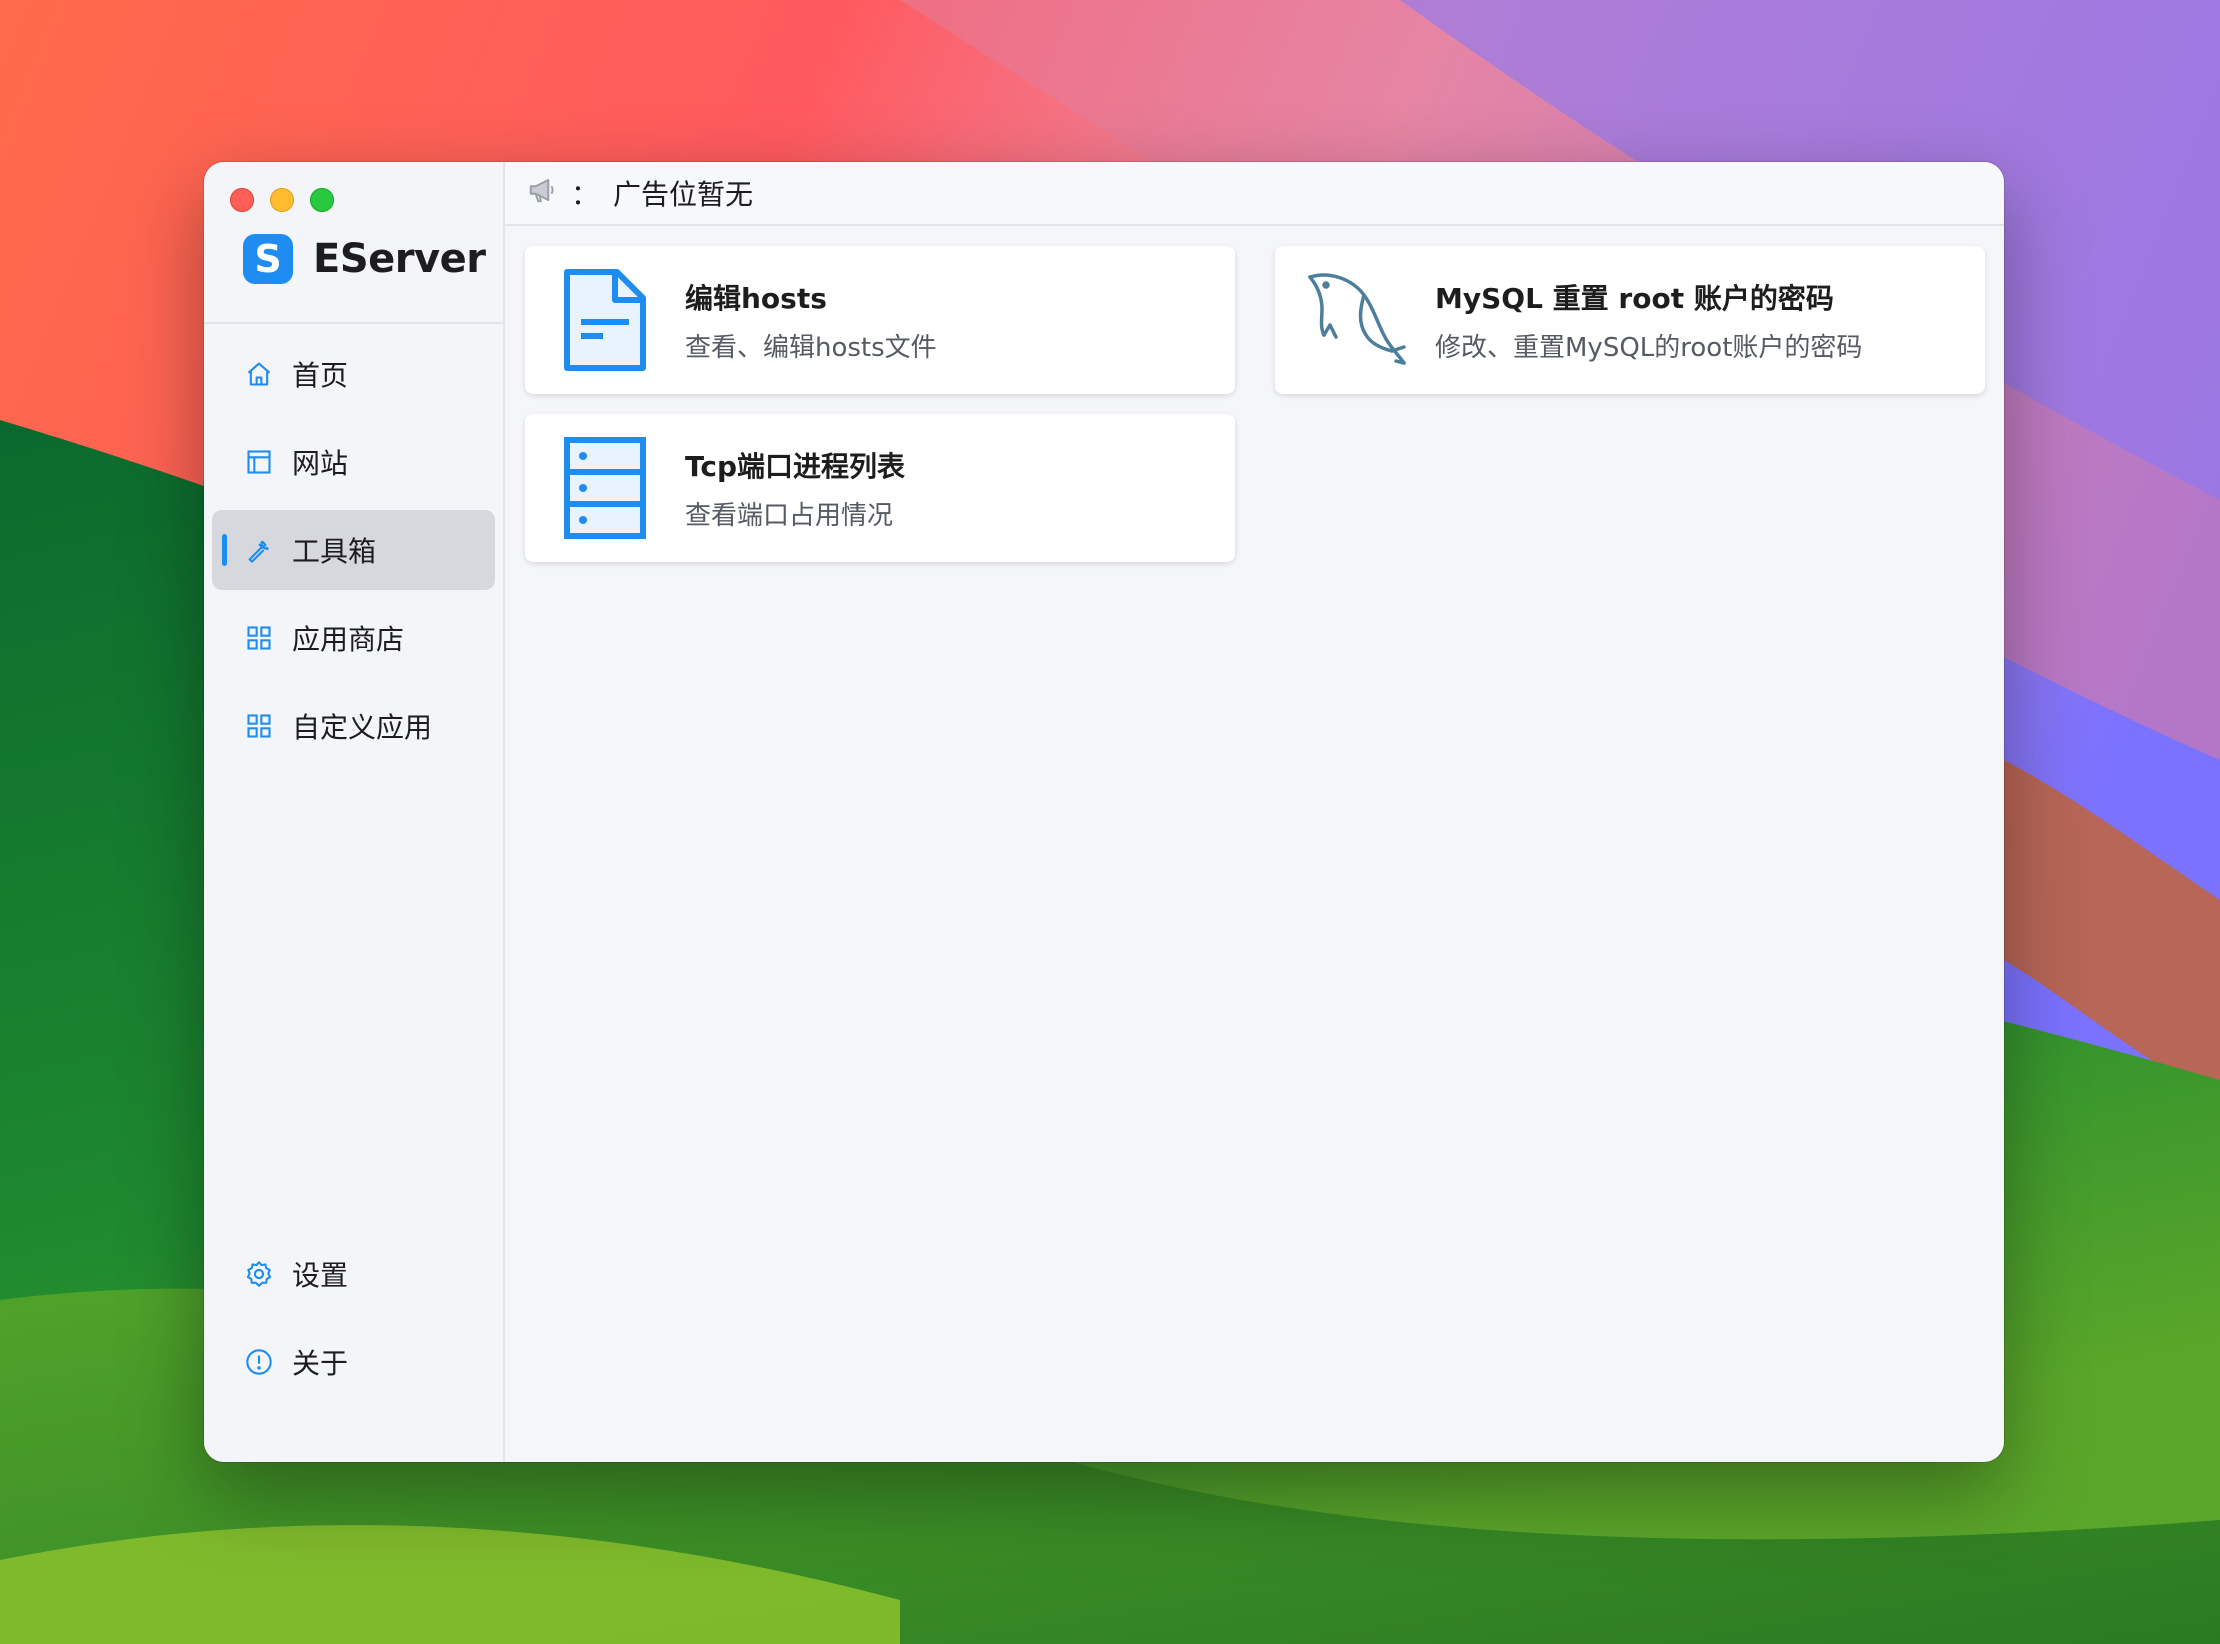 The width and height of the screenshot is (2220, 1644). Describe the element at coordinates (605, 320) in the screenshot. I see `document-icon` at that location.